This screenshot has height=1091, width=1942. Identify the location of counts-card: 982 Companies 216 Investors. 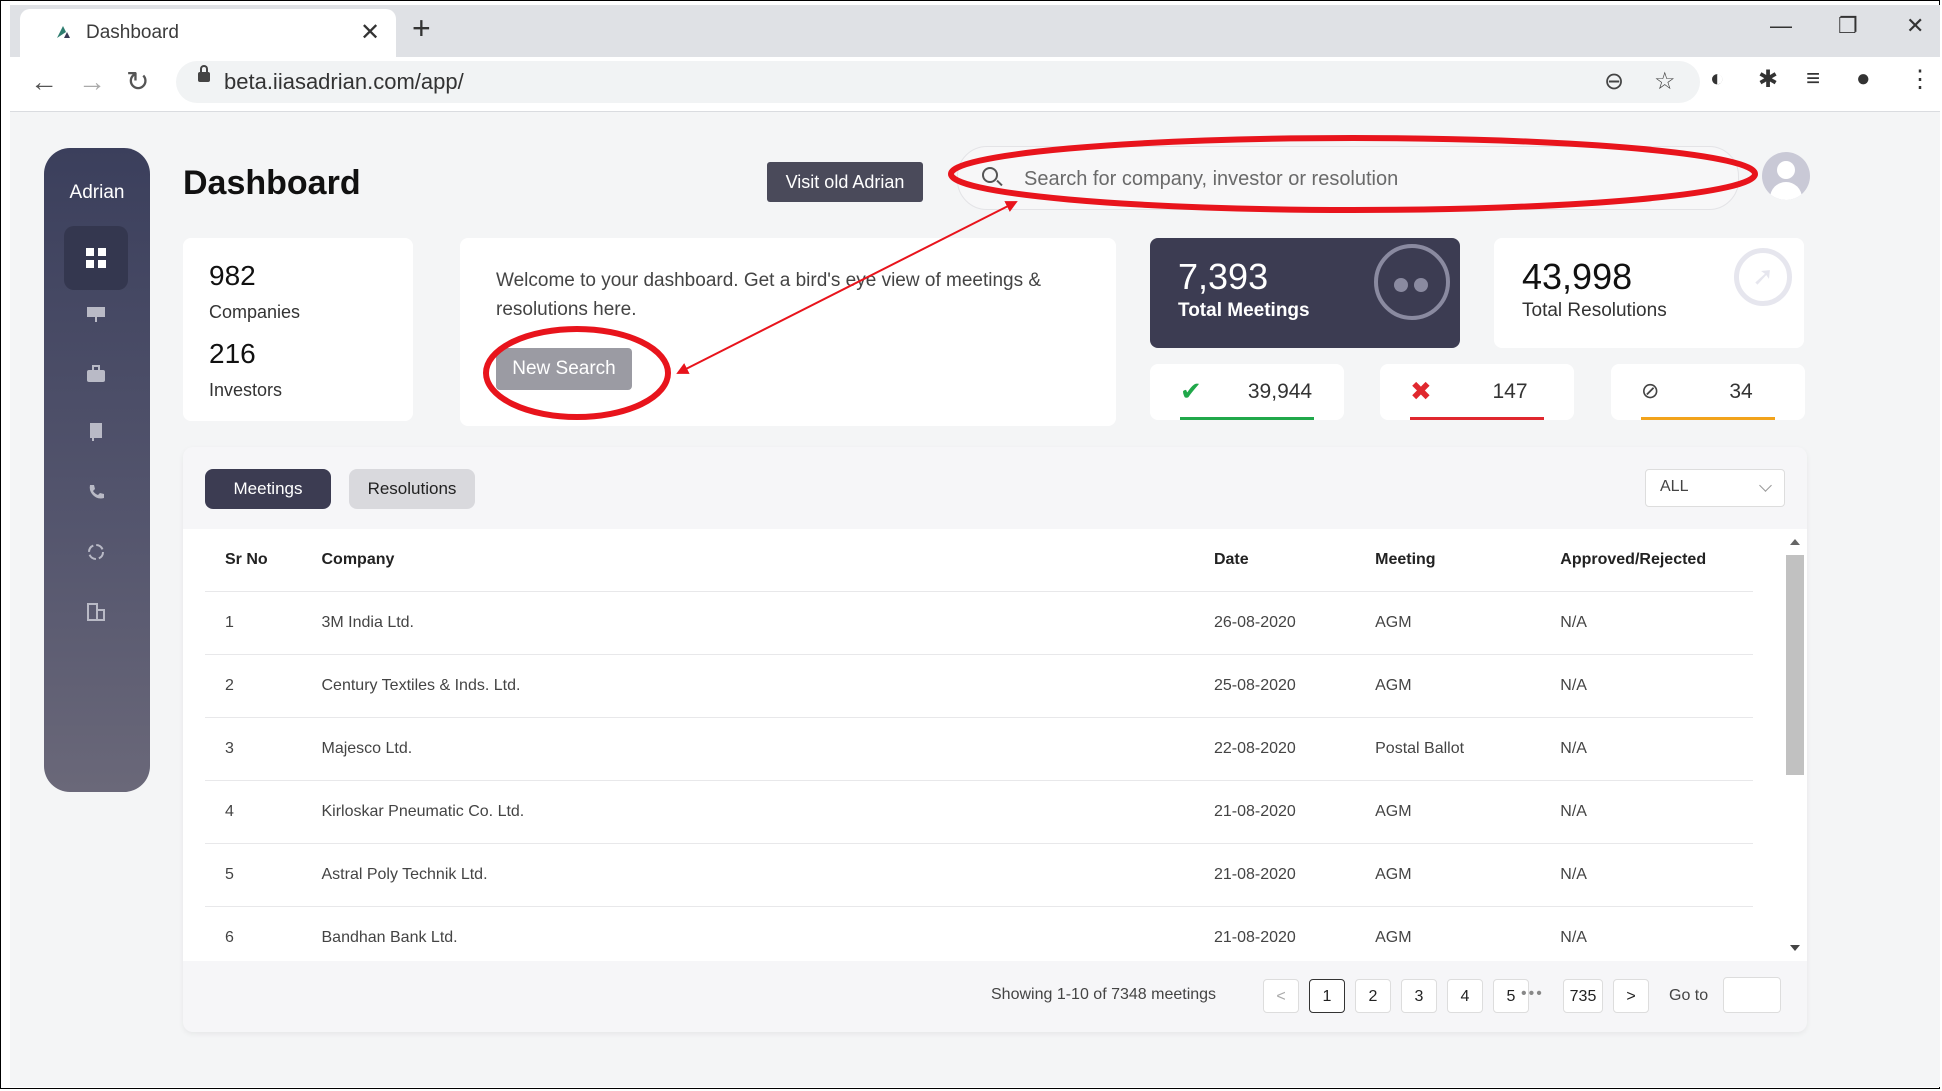
(298, 329).